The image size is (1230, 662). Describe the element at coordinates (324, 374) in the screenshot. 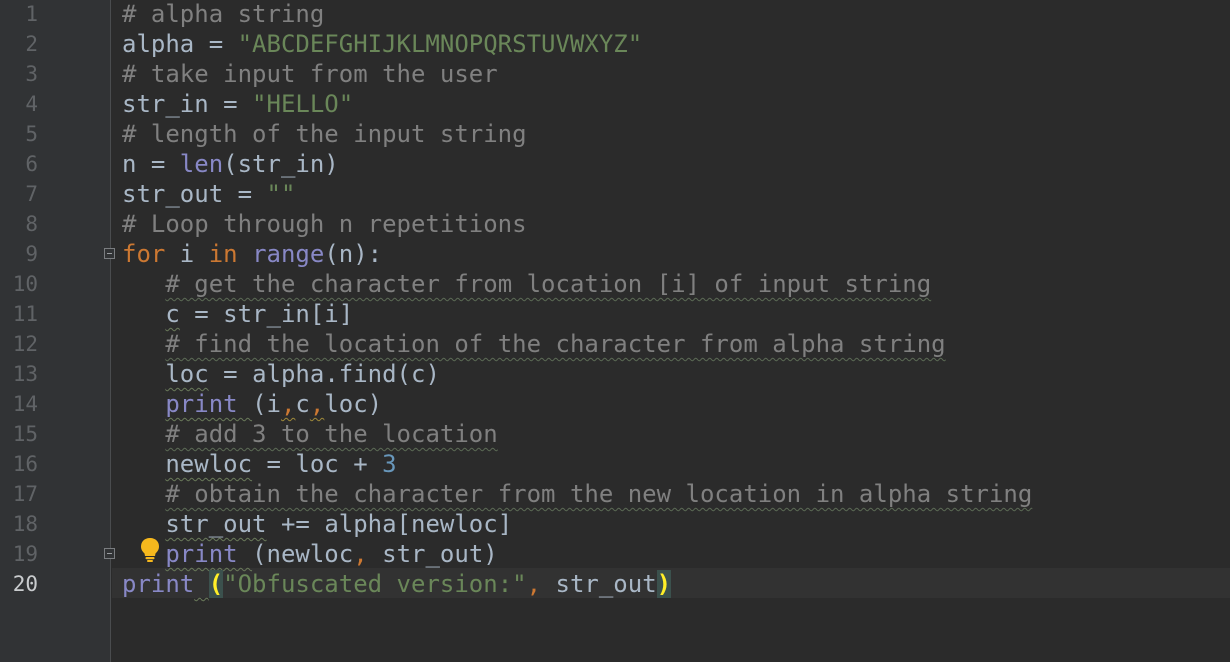

I see `code-token: = alpha.find(c)` at that location.